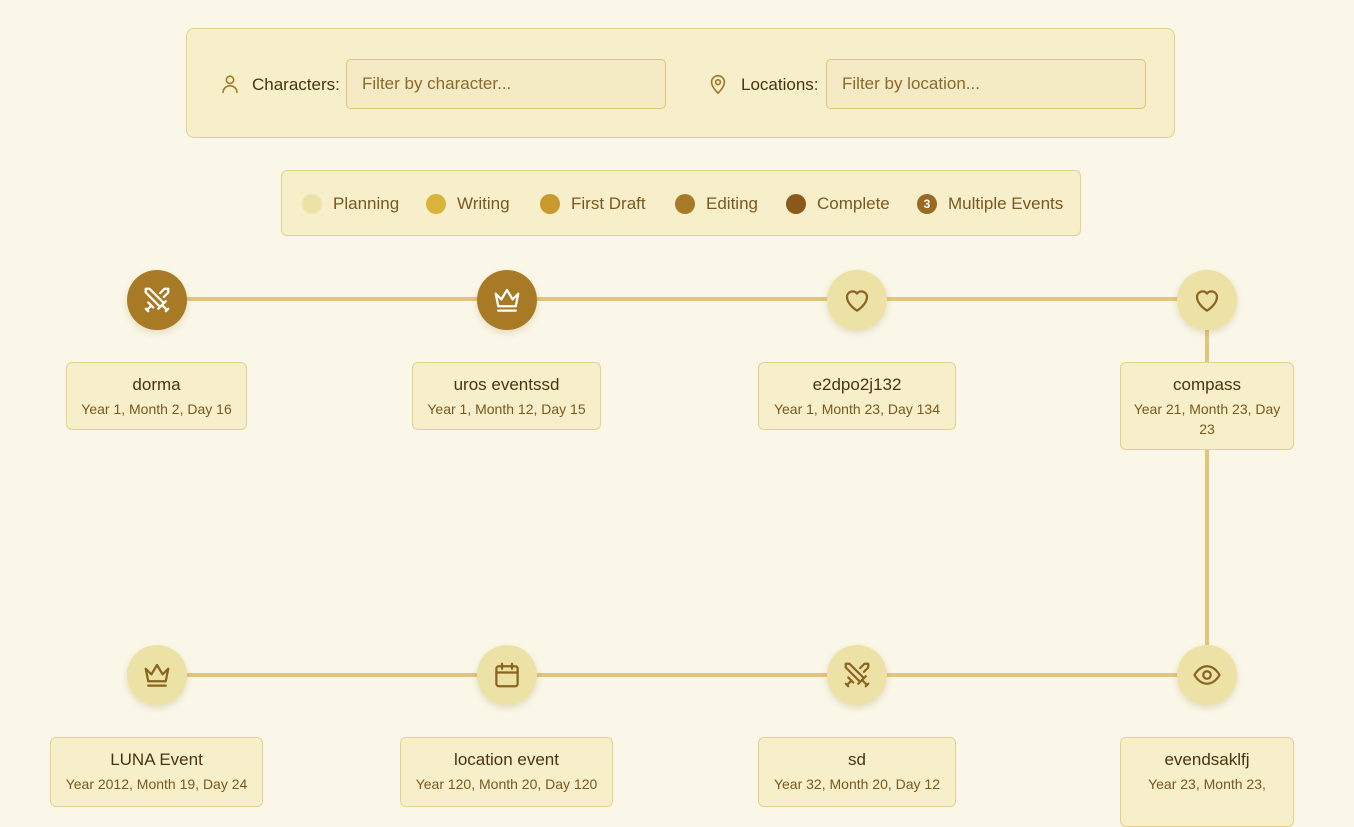  I want to click on event-date: Year 1, Month 12, Day 15, so click(506, 409).